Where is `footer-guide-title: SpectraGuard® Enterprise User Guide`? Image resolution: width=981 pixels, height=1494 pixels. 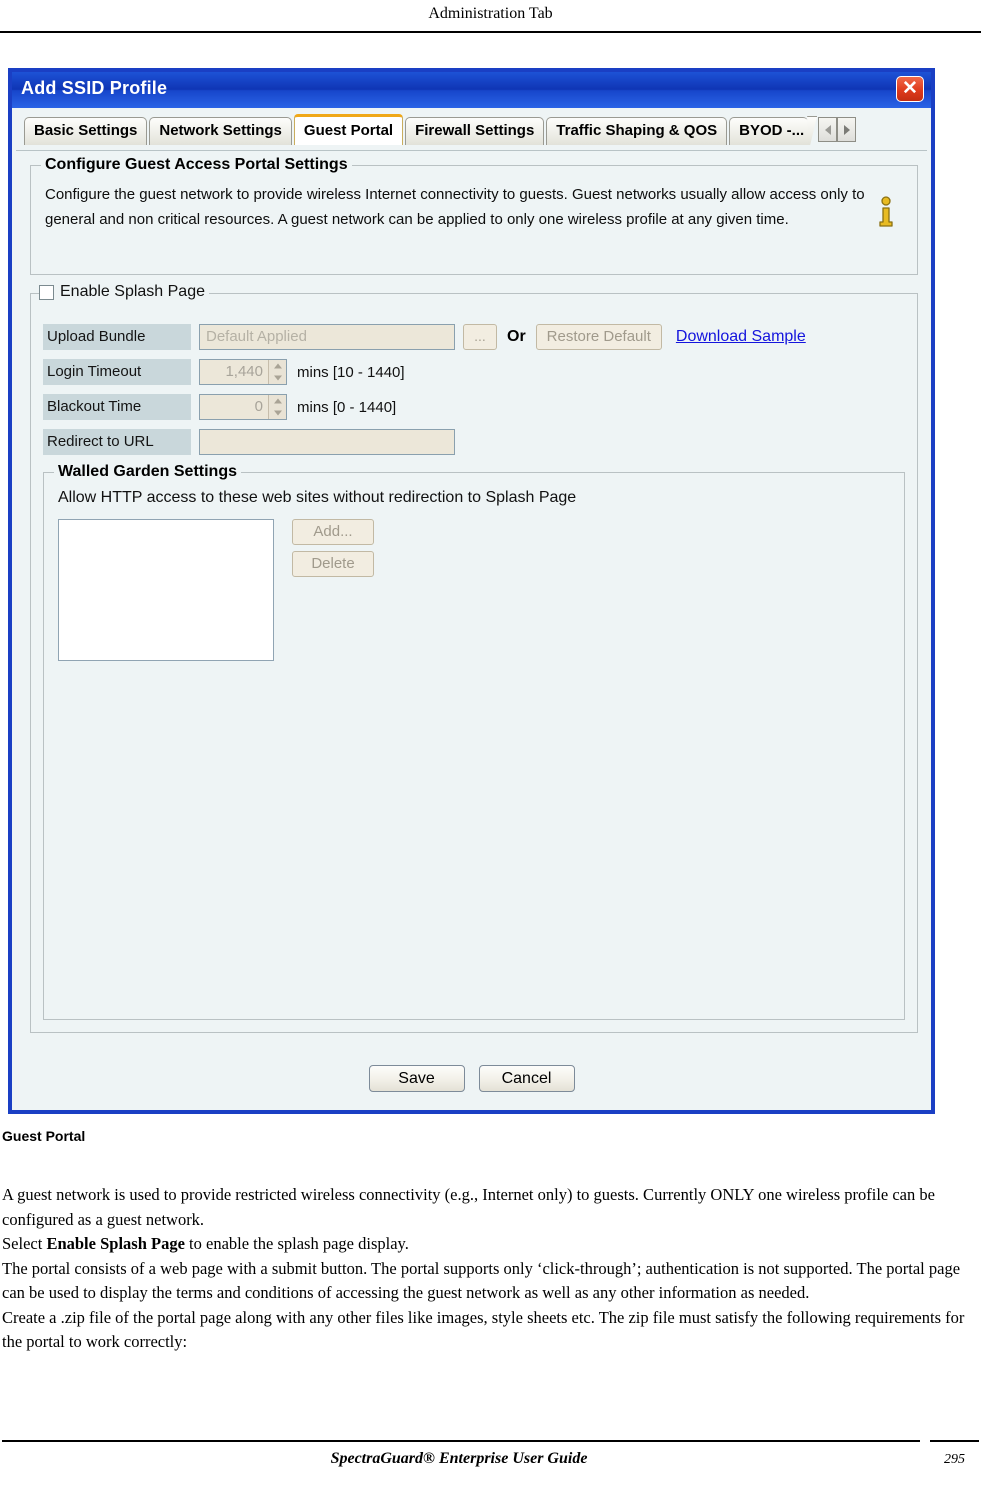 footer-guide-title: SpectraGuard® Enterprise User Guide is located at coordinates (459, 1458).